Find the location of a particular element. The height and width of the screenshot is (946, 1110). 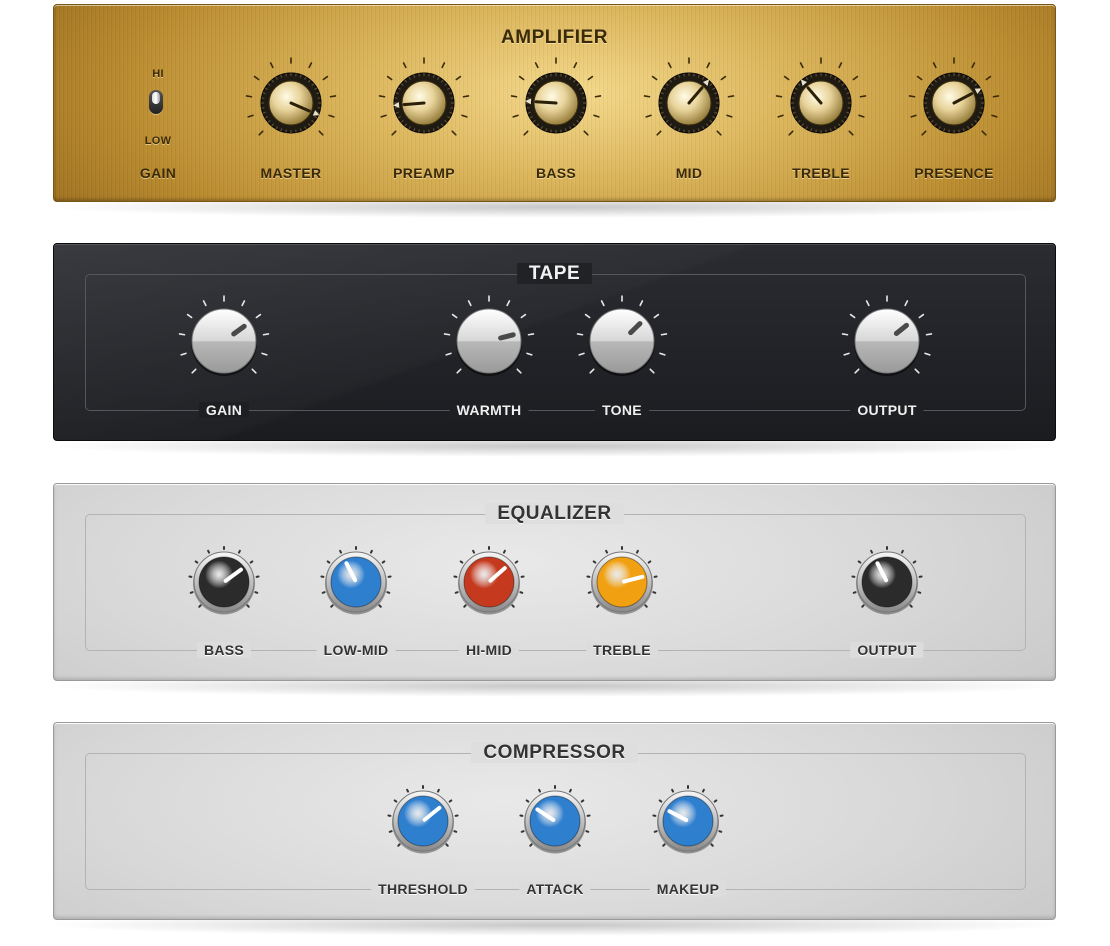

comp-knob-makeup is located at coordinates (688, 821).